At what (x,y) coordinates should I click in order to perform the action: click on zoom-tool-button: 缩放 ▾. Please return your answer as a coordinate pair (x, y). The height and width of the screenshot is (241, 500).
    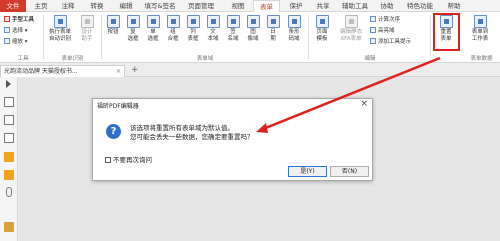
    Looking at the image, I should click on (16, 42).